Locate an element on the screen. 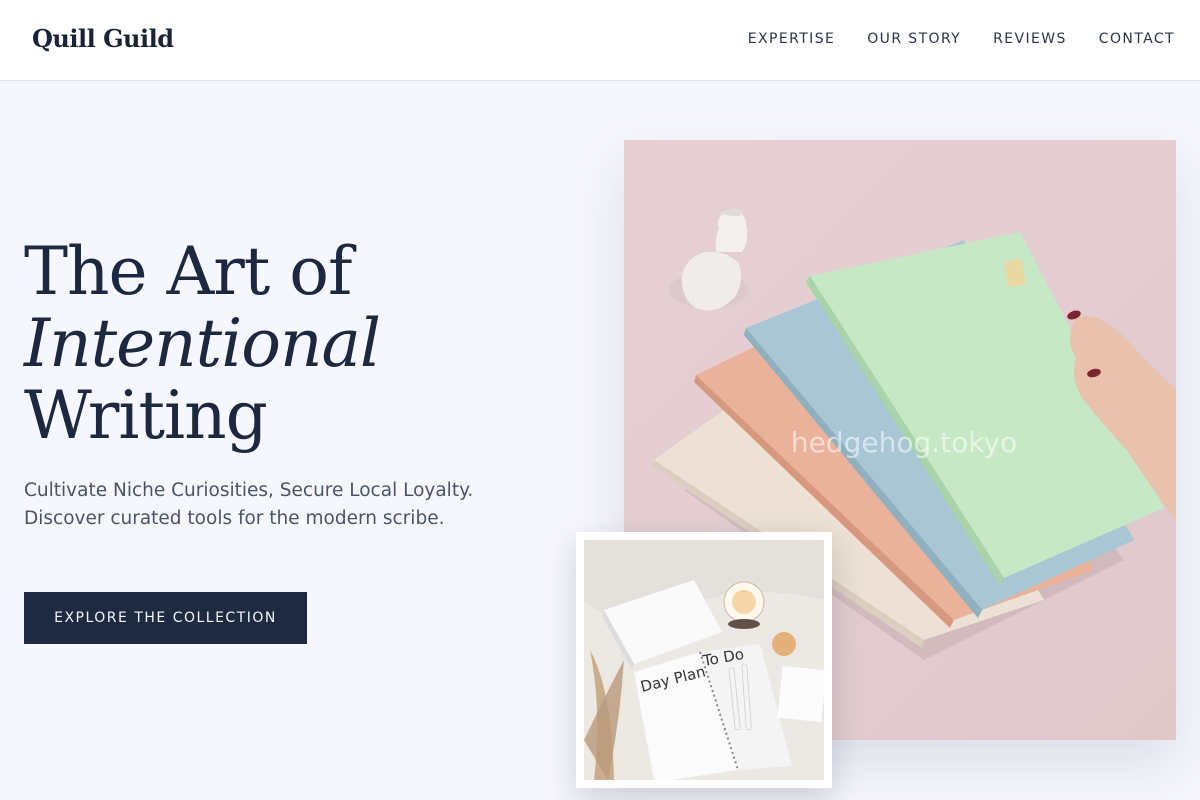 This screenshot has width=1200, height=800. planner-photo: Day Plan To Do is located at coordinates (704, 660).